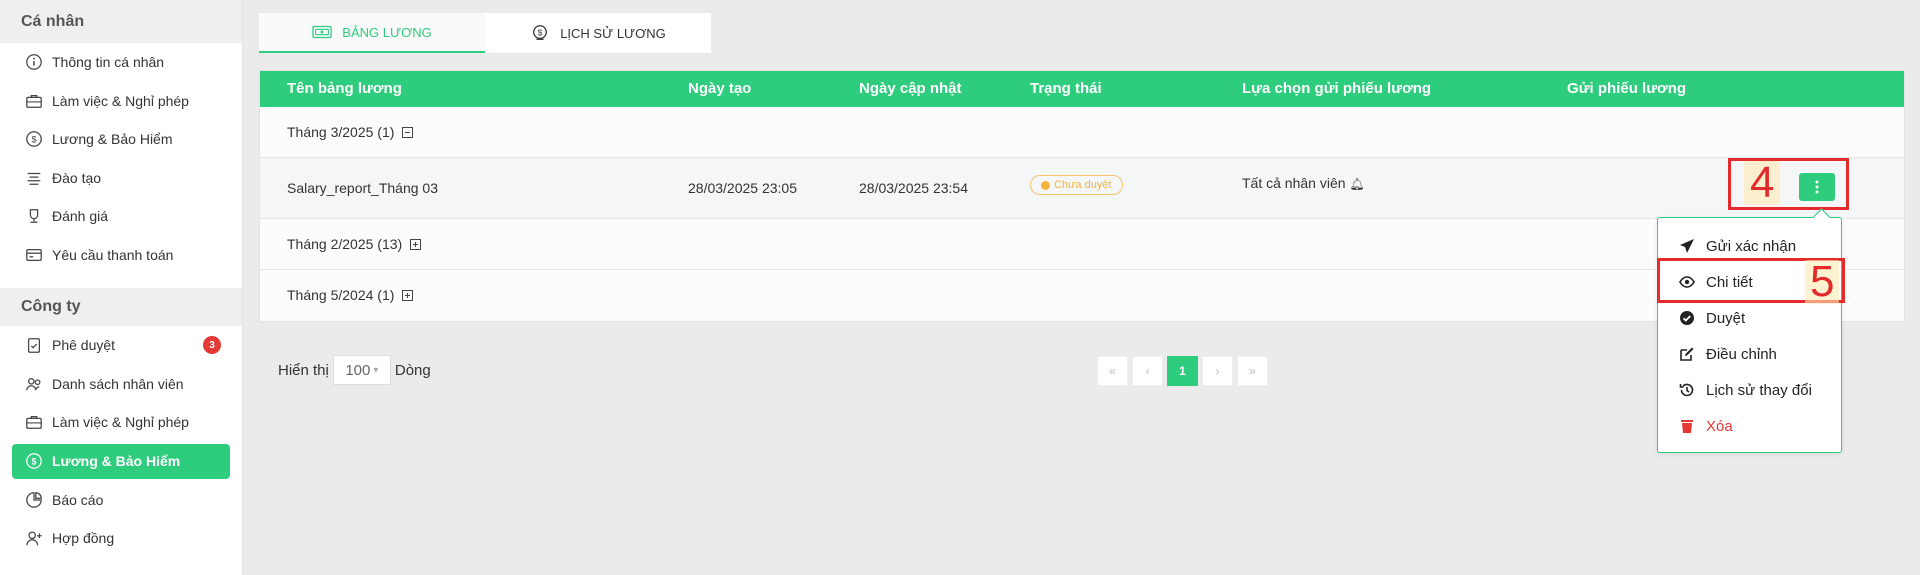  What do you see at coordinates (742, 188) in the screenshot?
I see `cell-created: 28/03/2025 23:05` at bounding box center [742, 188].